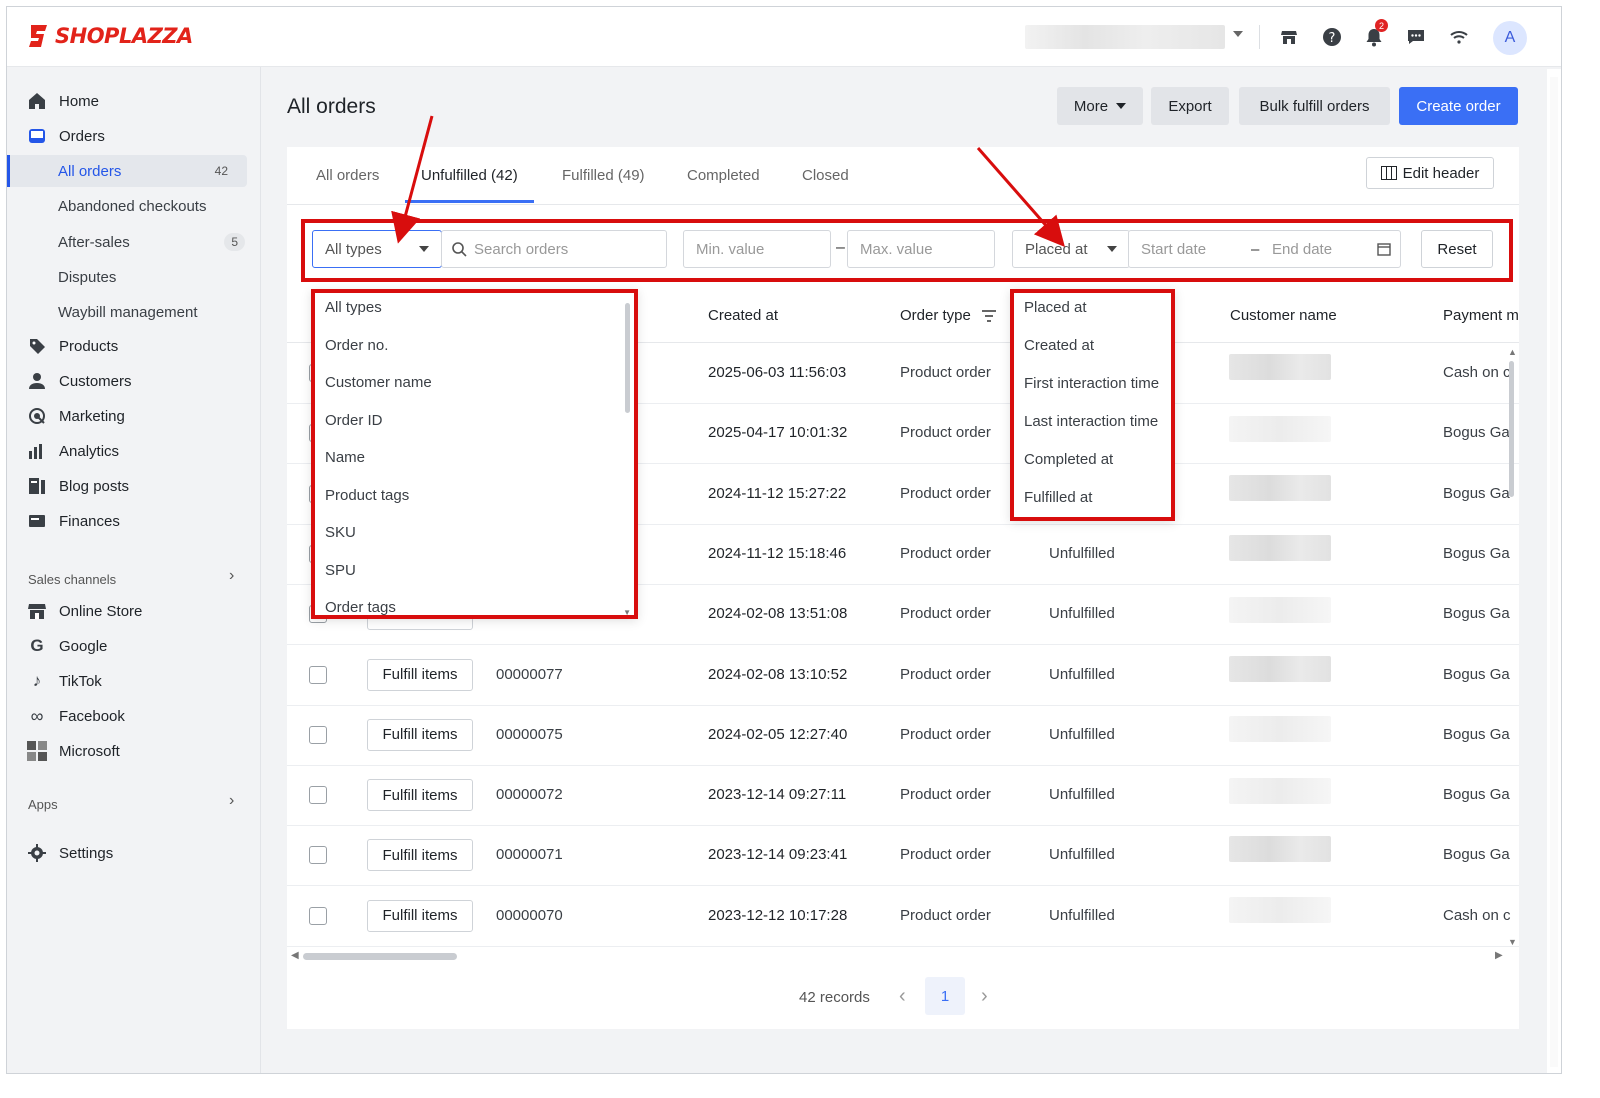 This screenshot has height=1098, width=1600. I want to click on page-number: 1, so click(945, 996).